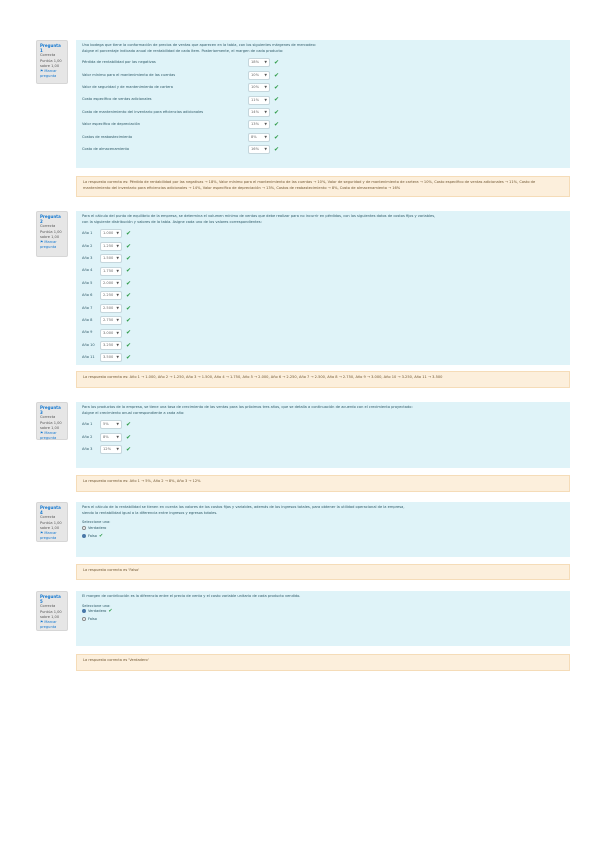  I want to click on row-label: Año 9, so click(87, 332).